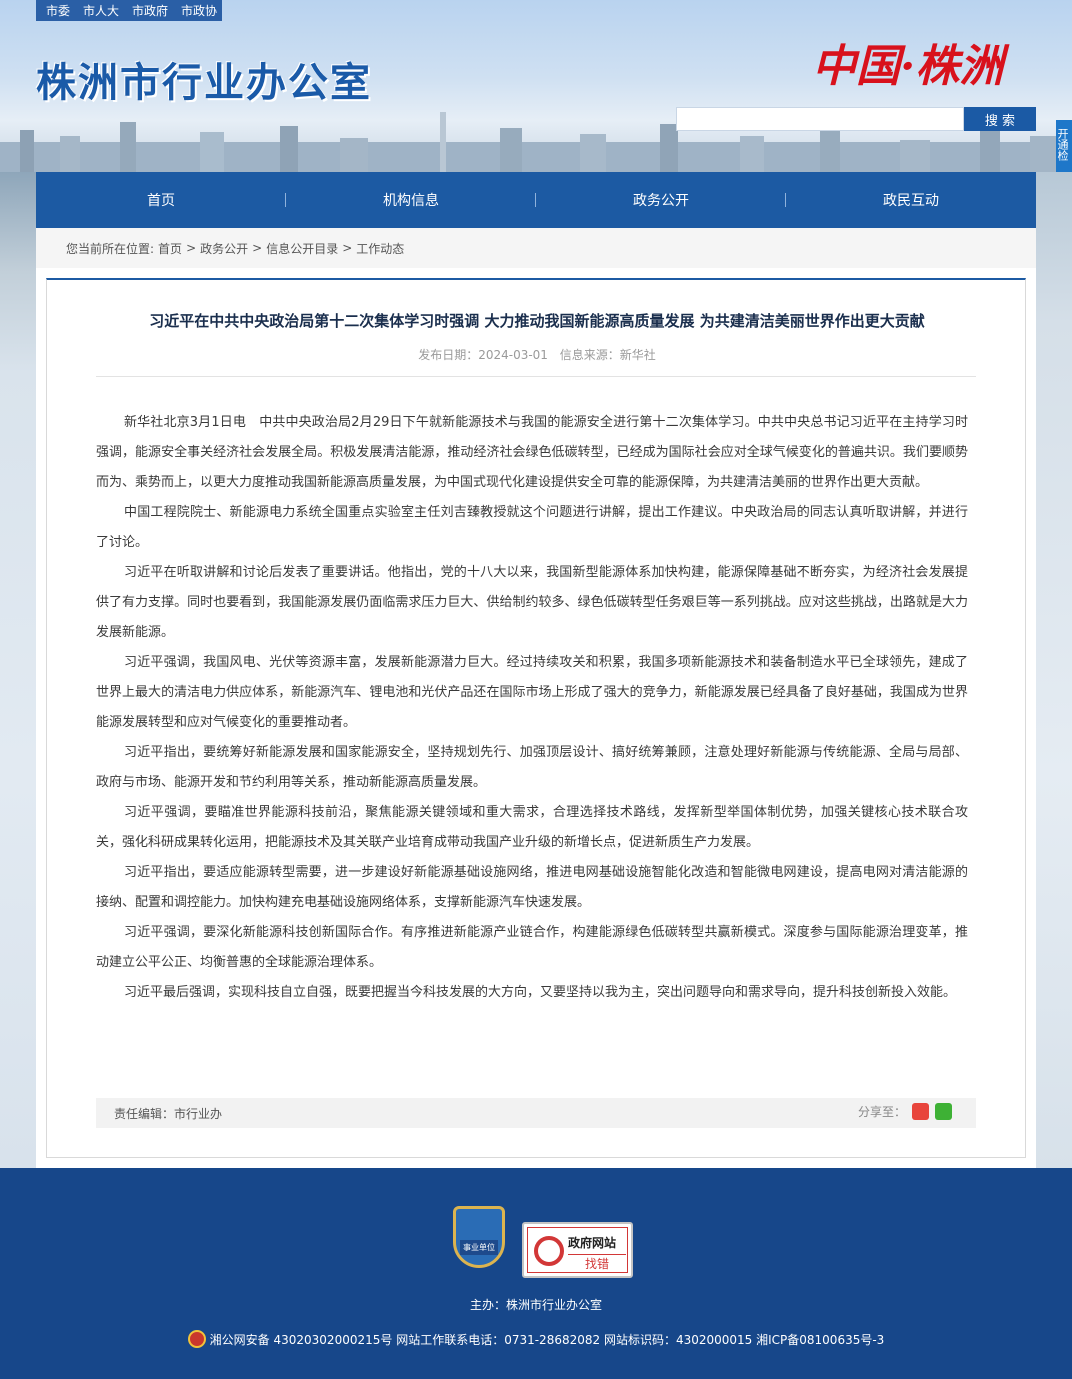 This screenshot has height=1379, width=1072. What do you see at coordinates (535, 1305) in the screenshot?
I see `footer-host: 主办：株洲市行业办公室` at bounding box center [535, 1305].